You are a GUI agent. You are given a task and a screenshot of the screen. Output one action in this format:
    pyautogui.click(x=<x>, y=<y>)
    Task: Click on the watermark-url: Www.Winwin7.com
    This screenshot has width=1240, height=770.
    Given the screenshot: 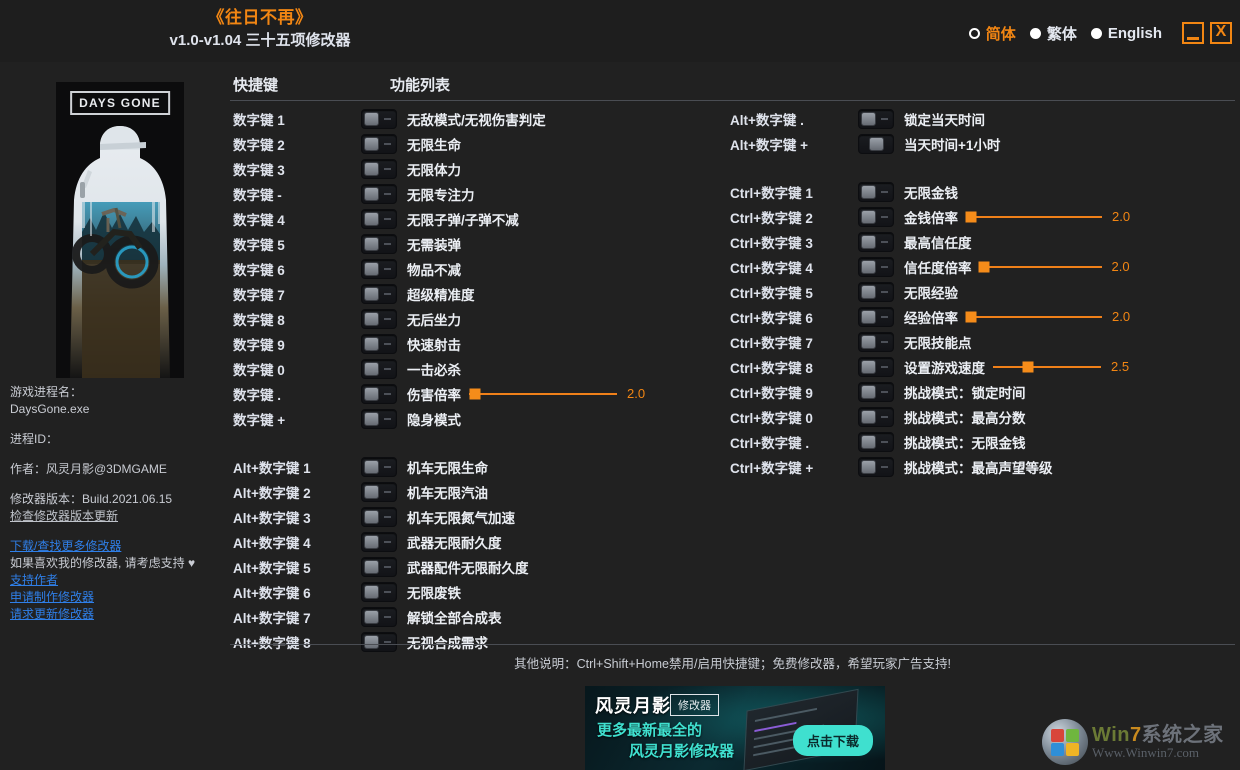 What is the action you would take?
    pyautogui.click(x=1145, y=752)
    